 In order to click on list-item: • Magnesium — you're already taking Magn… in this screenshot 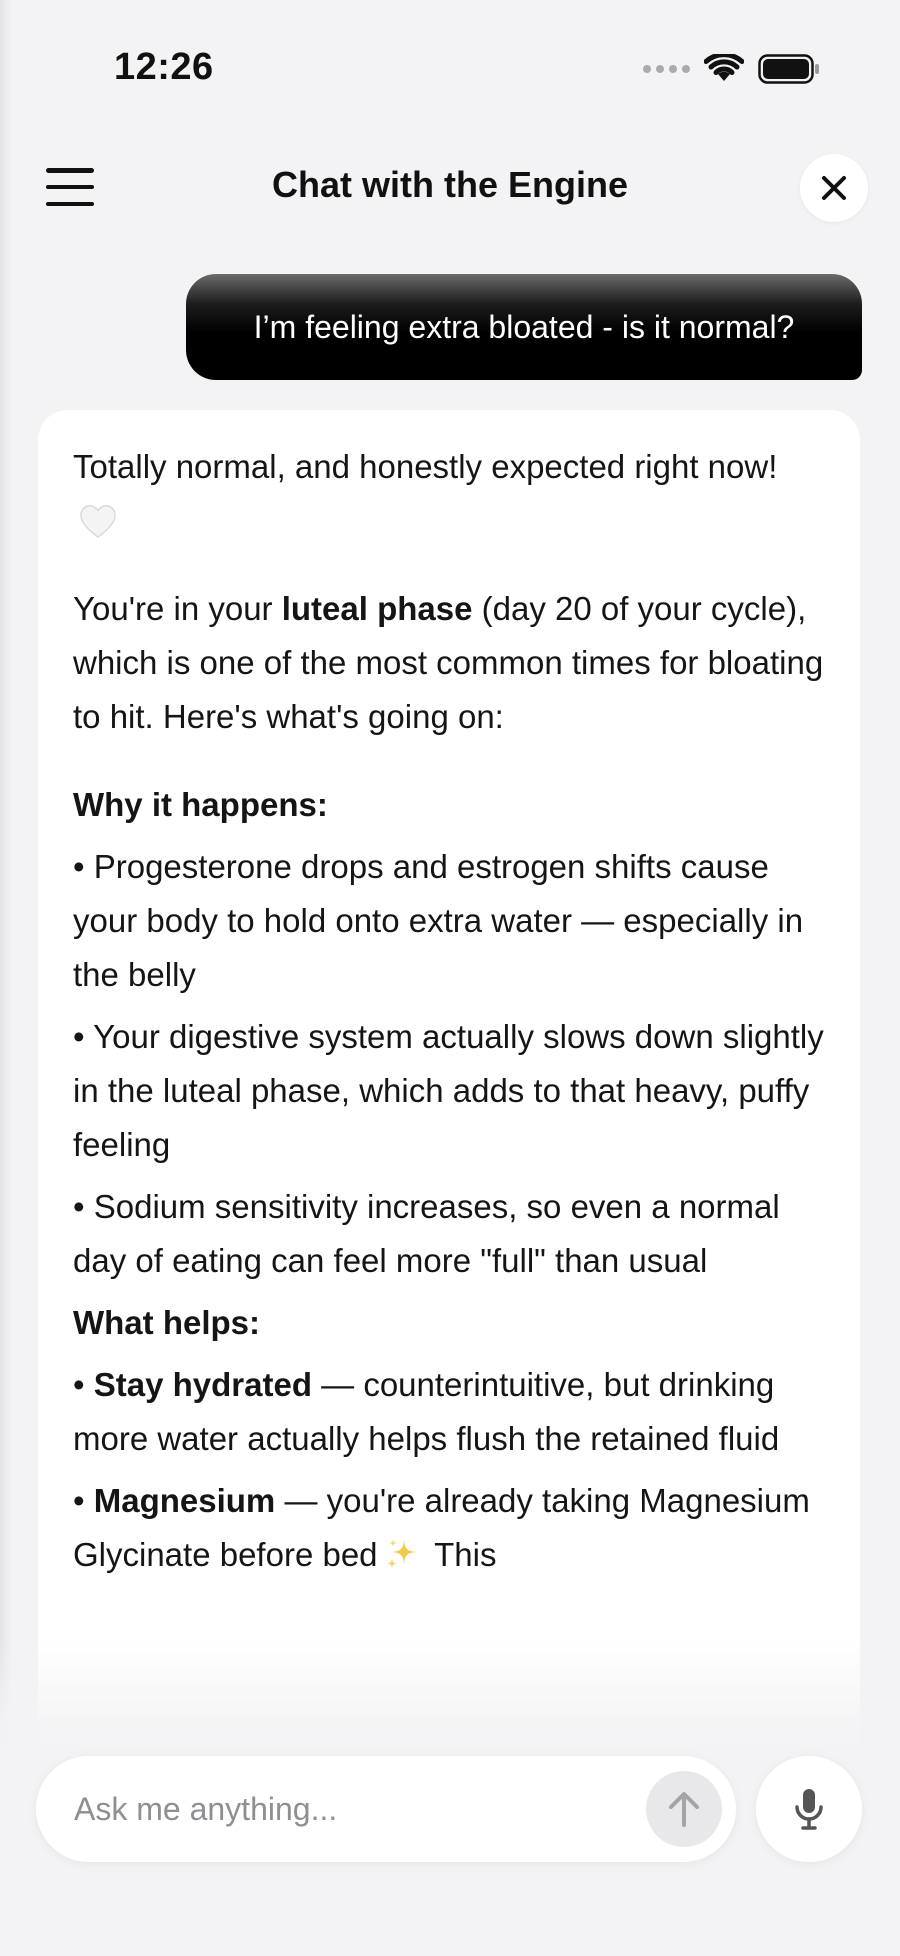, I will do `click(441, 1527)`.